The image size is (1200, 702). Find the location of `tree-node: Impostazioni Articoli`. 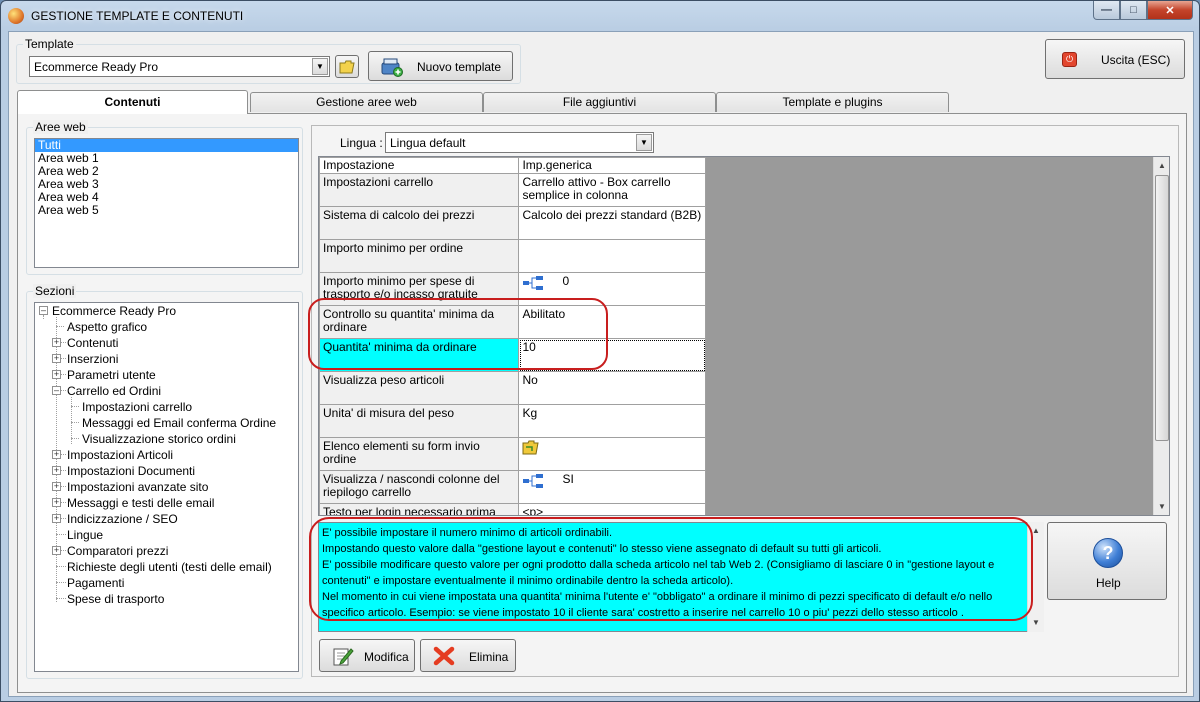

tree-node: Impostazioni Articoli is located at coordinates (120, 455).